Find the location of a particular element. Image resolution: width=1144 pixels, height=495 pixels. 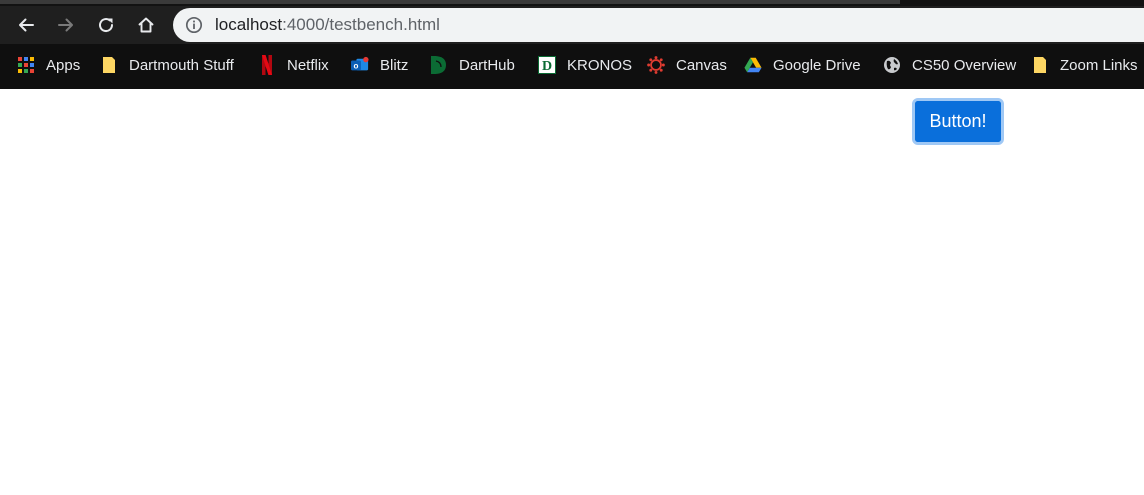

forward-button is located at coordinates (66, 25).